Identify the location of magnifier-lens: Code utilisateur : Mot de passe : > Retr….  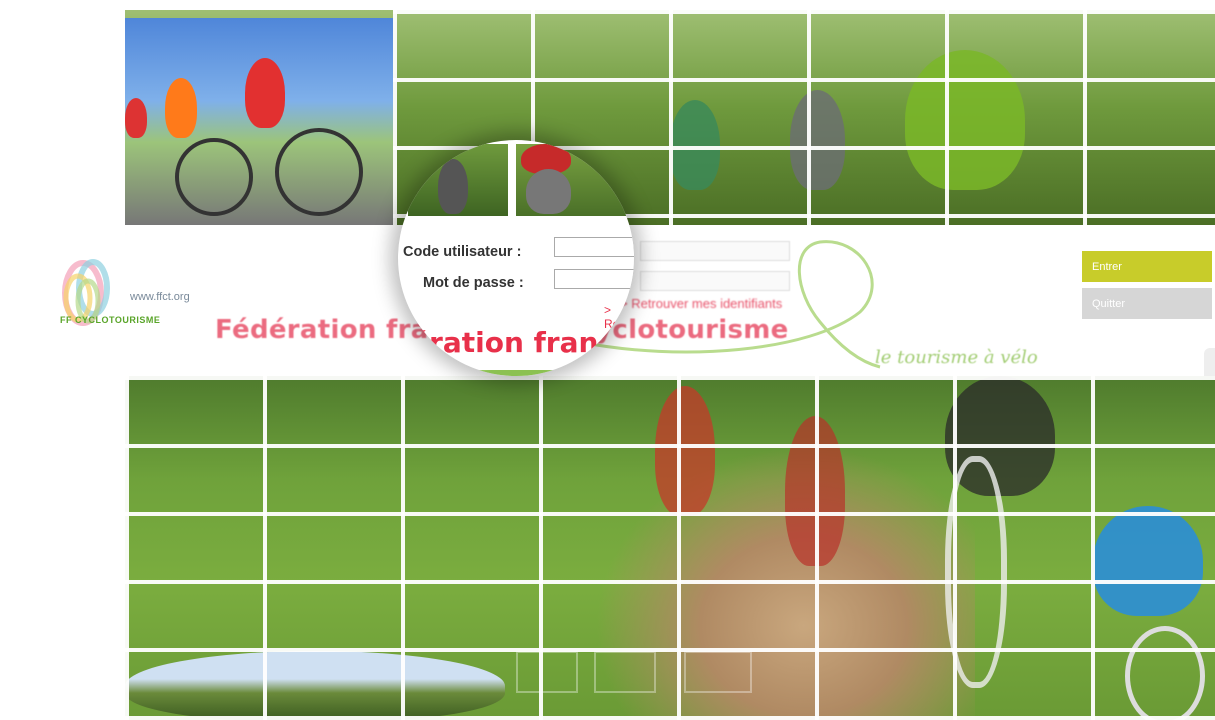
(516, 258).